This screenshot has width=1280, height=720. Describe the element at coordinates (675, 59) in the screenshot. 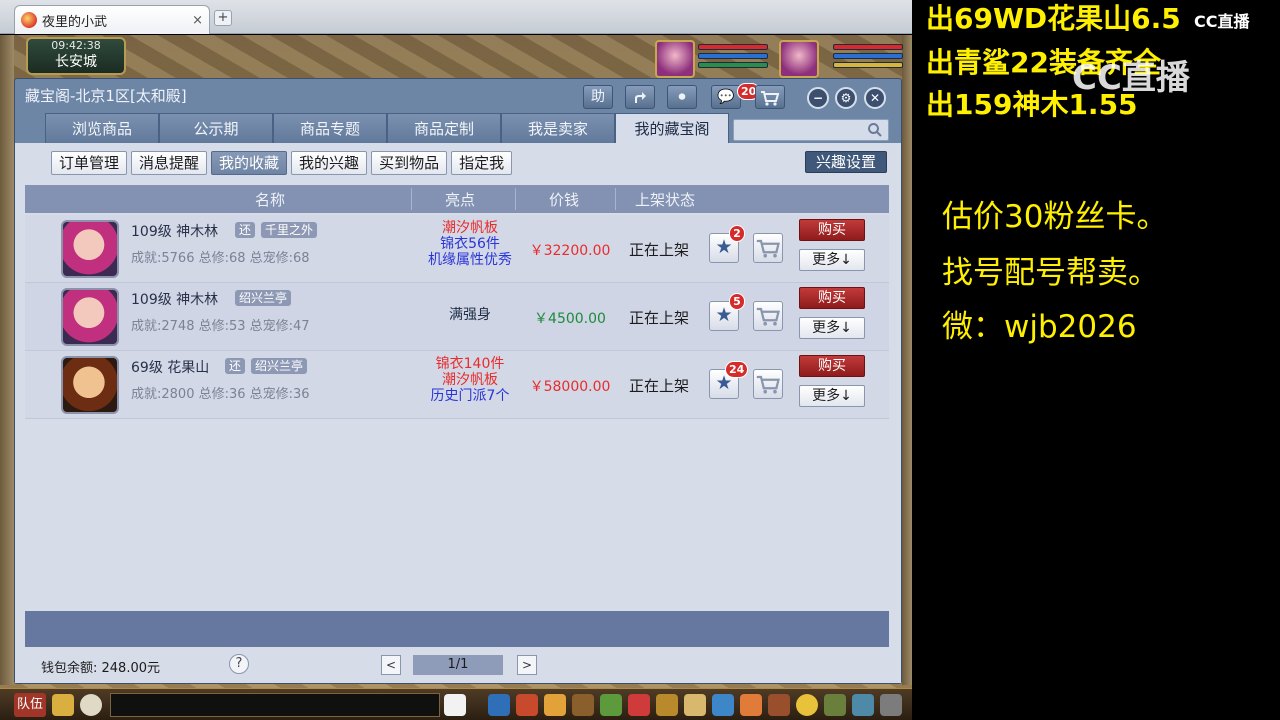

I see `pet-portrait` at that location.